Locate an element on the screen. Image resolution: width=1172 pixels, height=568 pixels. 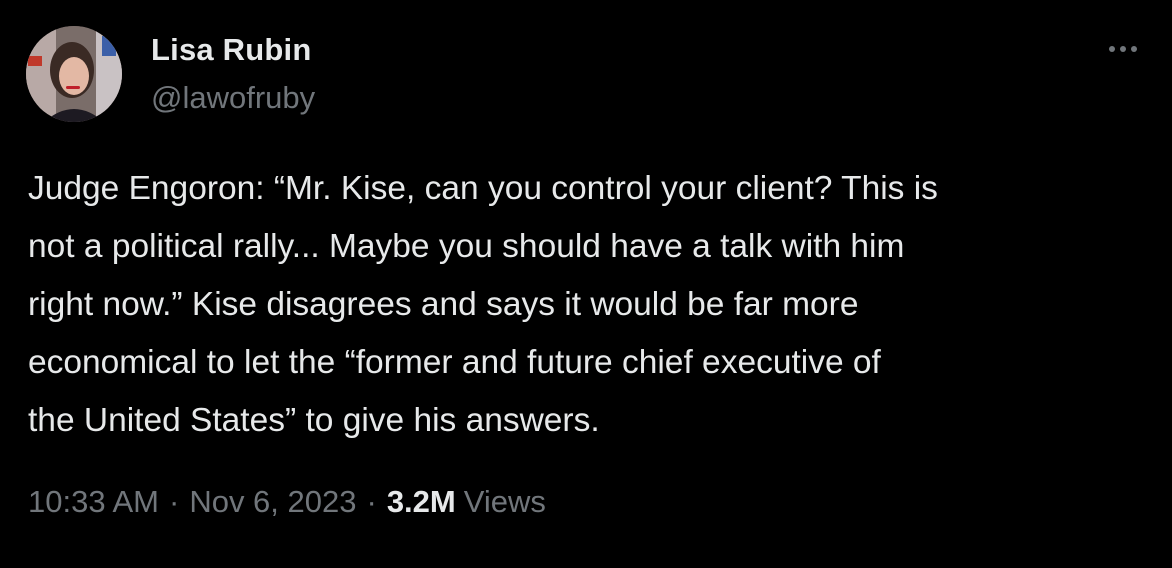
tweet-meta: 10:33 AM · Nov 6, 2023 · 3.2M Views is located at coordinates (287, 502).